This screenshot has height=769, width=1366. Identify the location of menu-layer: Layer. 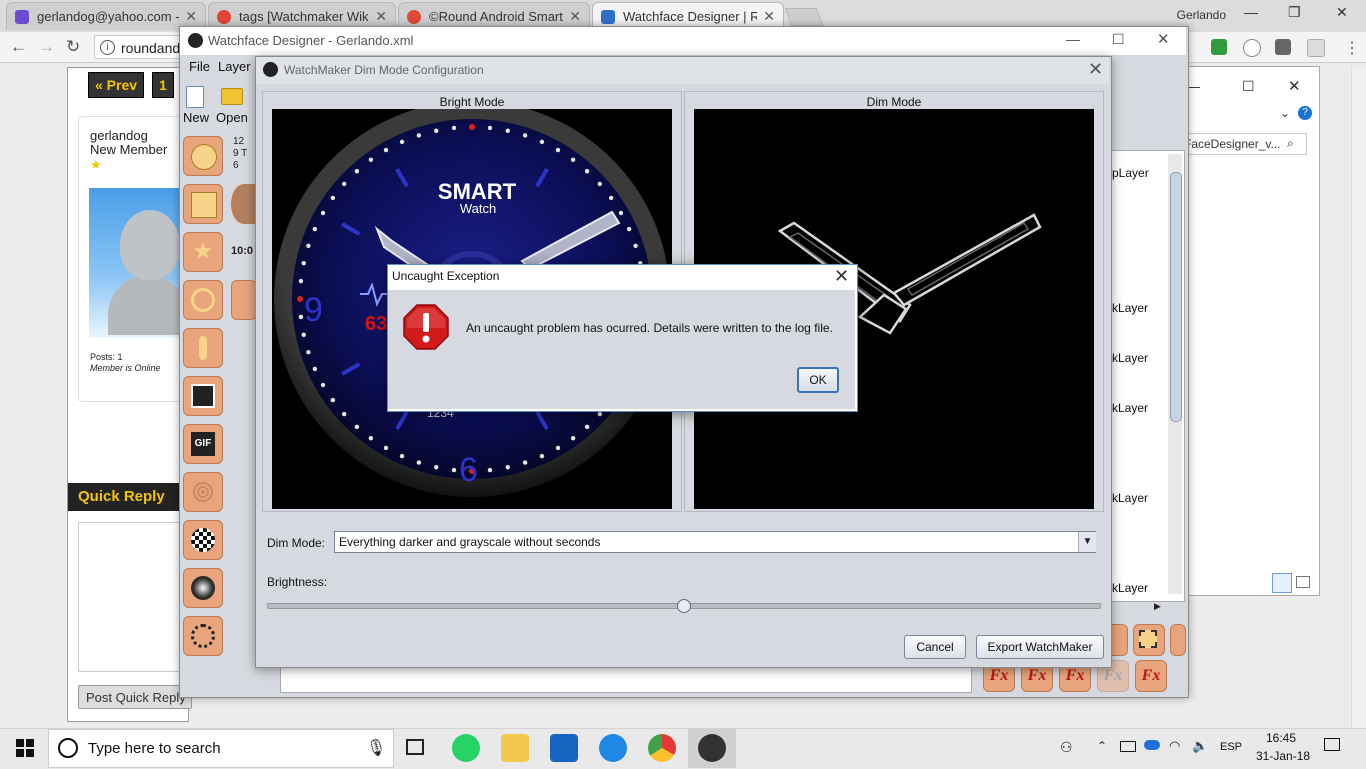
(234, 66).